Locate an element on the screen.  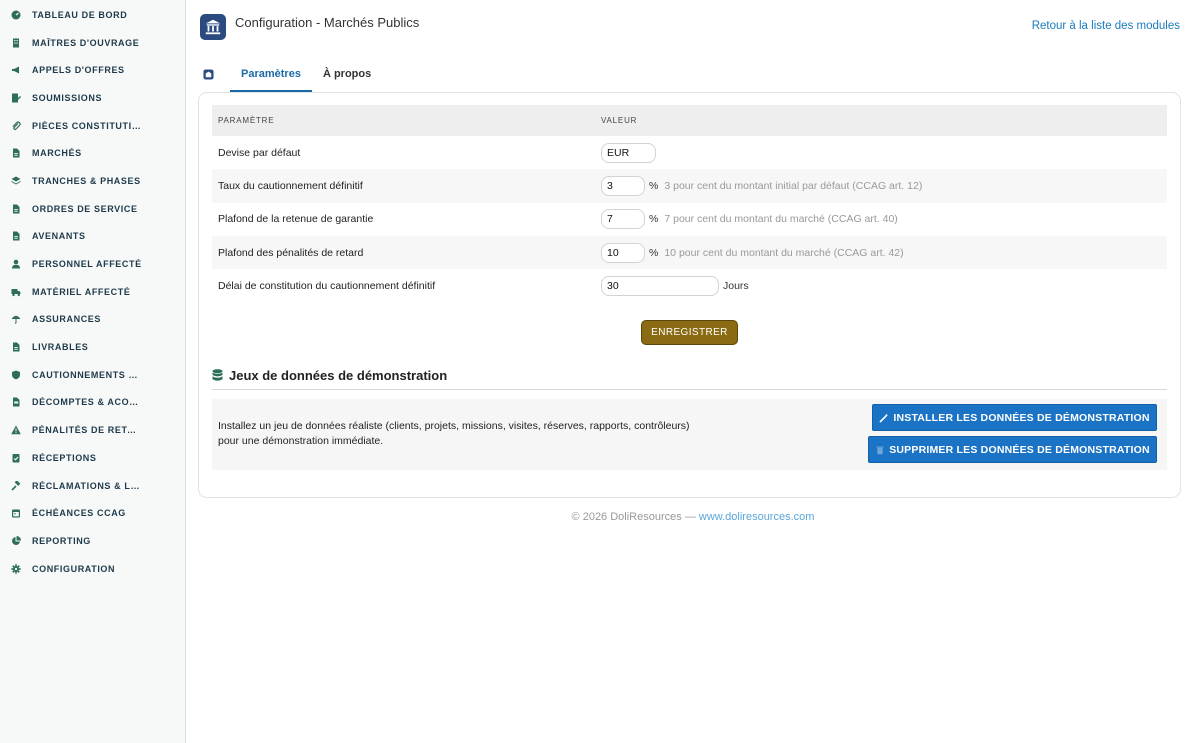
umbrella-icon is located at coordinates (16, 319).